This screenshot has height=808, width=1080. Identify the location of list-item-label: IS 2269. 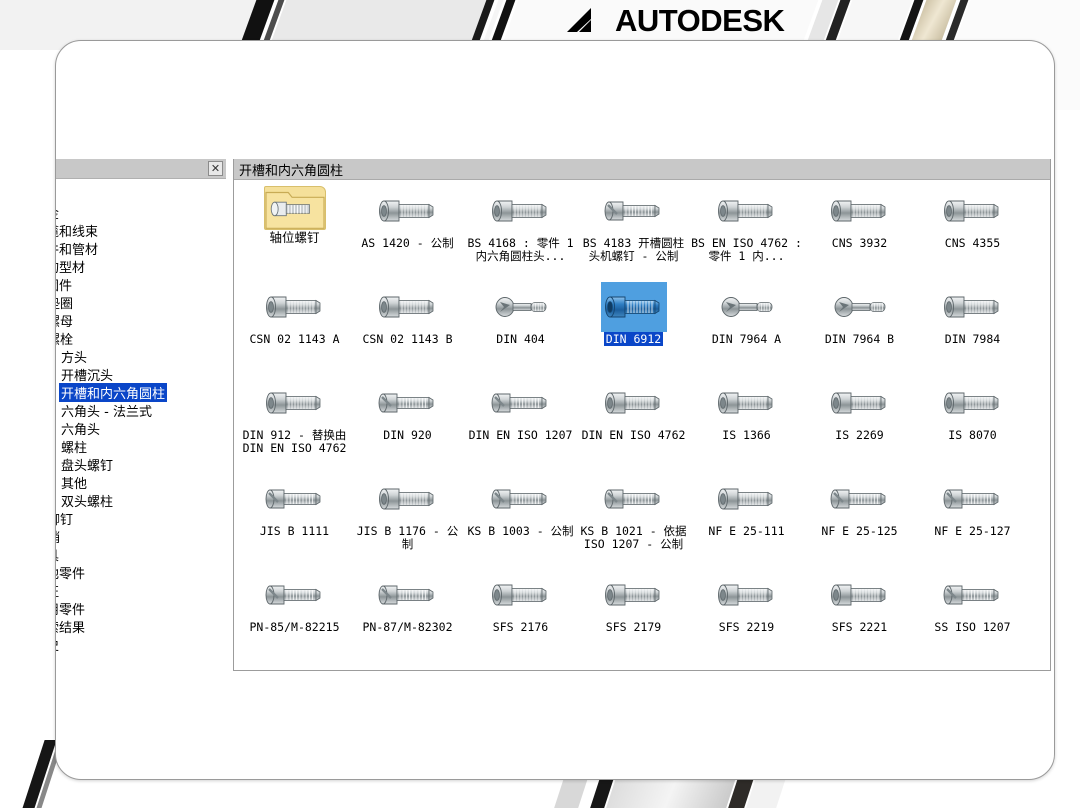
(860, 435).